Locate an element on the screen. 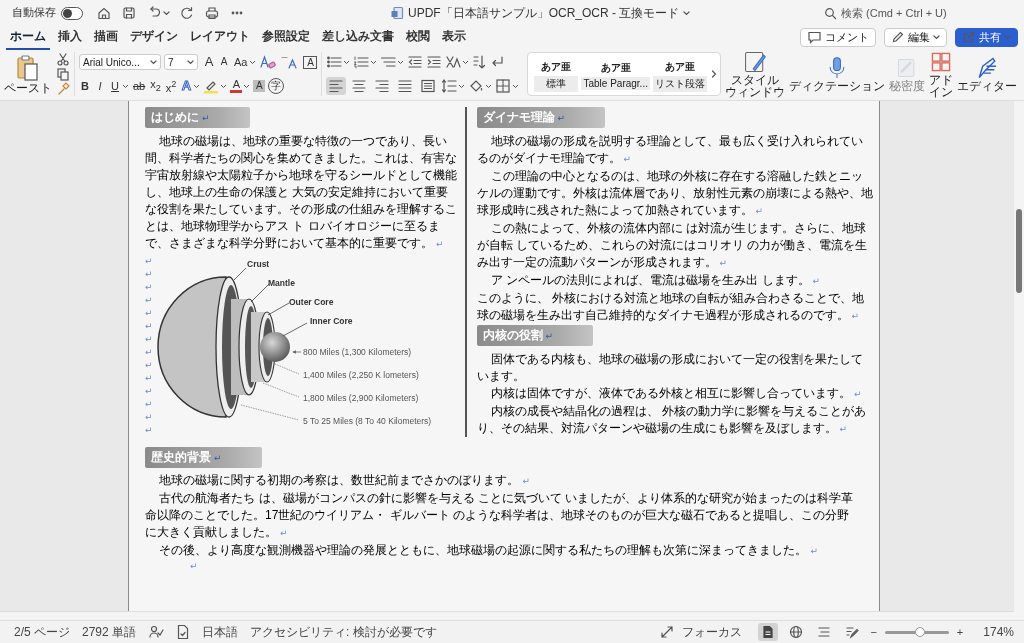  comment-button: コメント is located at coordinates (838, 37).